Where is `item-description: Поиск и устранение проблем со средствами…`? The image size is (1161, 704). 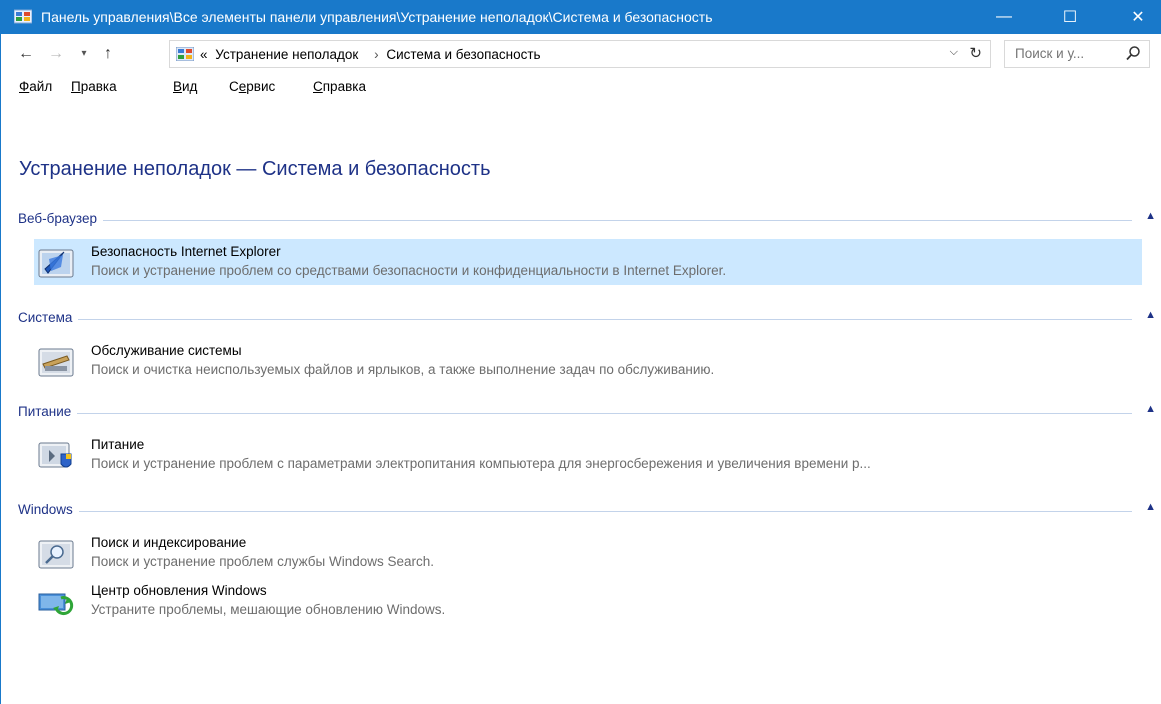
item-description: Поиск и устранение проблем со средствами… is located at coordinates (409, 270).